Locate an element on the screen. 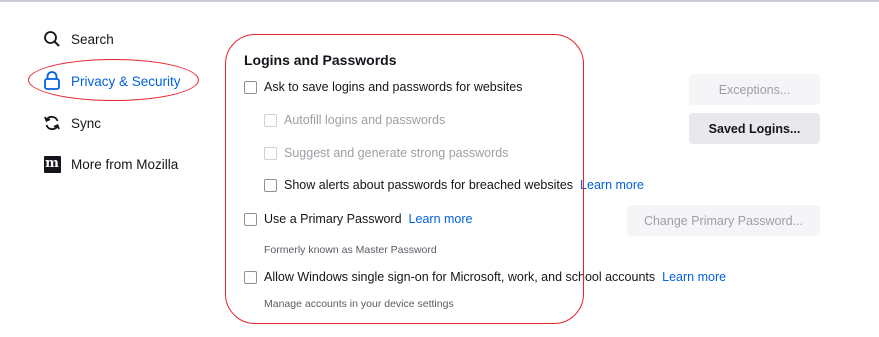 The height and width of the screenshot is (337, 879). sidebar-item-label: More from Mozilla is located at coordinates (125, 164).